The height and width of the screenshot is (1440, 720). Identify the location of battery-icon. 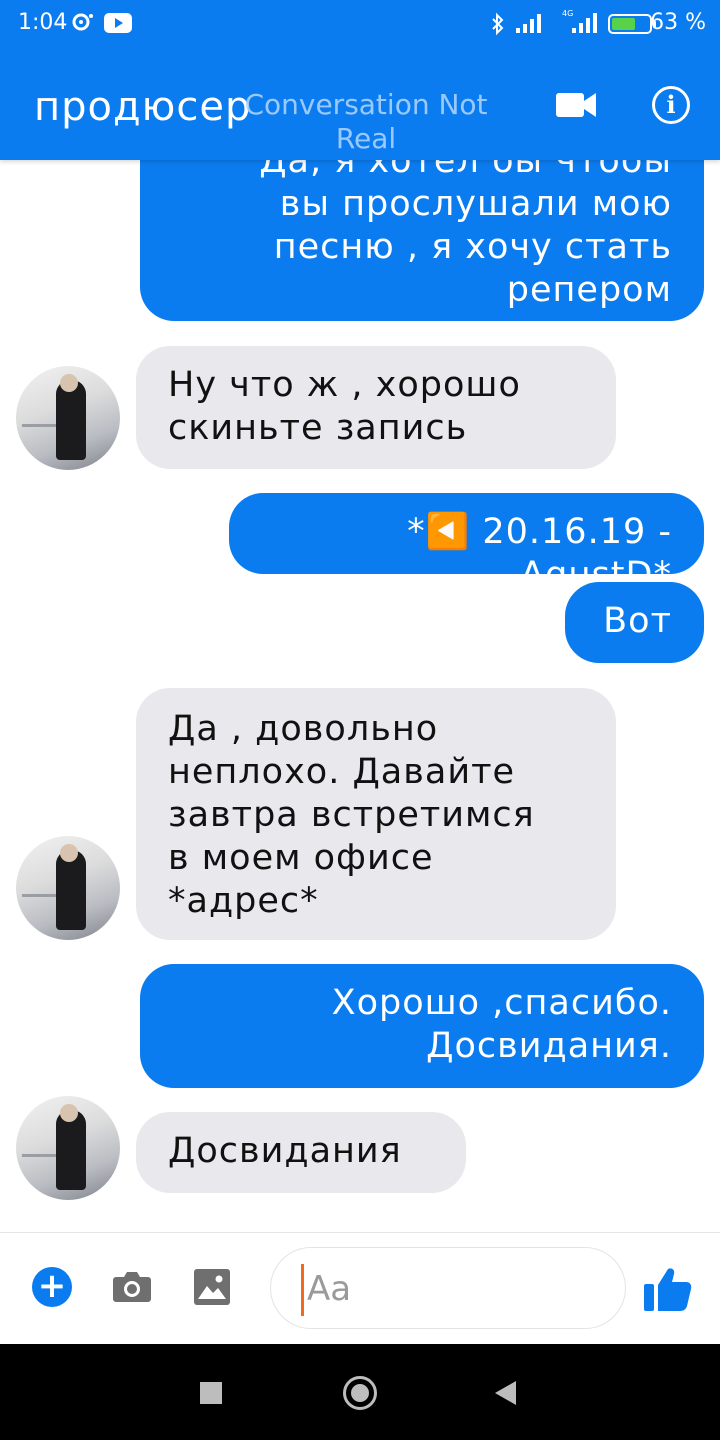
(632, 24).